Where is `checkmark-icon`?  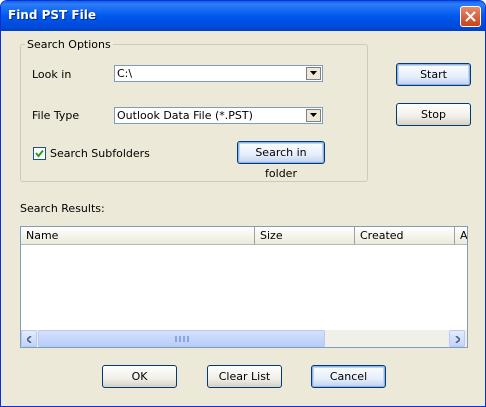
checkmark-icon is located at coordinates (39, 153).